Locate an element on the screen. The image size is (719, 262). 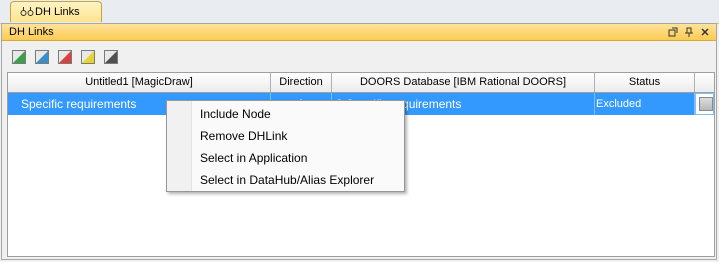
green-flag-icon is located at coordinates (19, 57).